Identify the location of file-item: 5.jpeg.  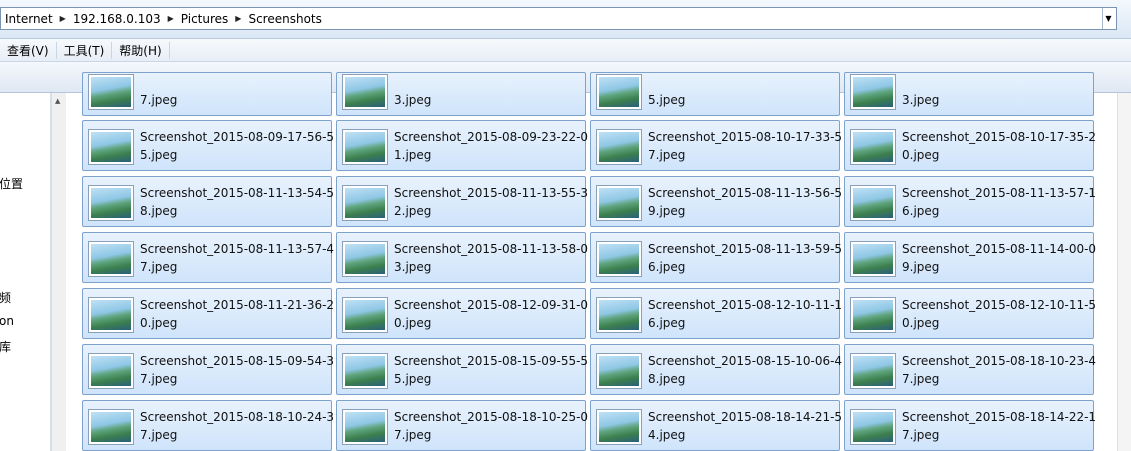
(715, 94).